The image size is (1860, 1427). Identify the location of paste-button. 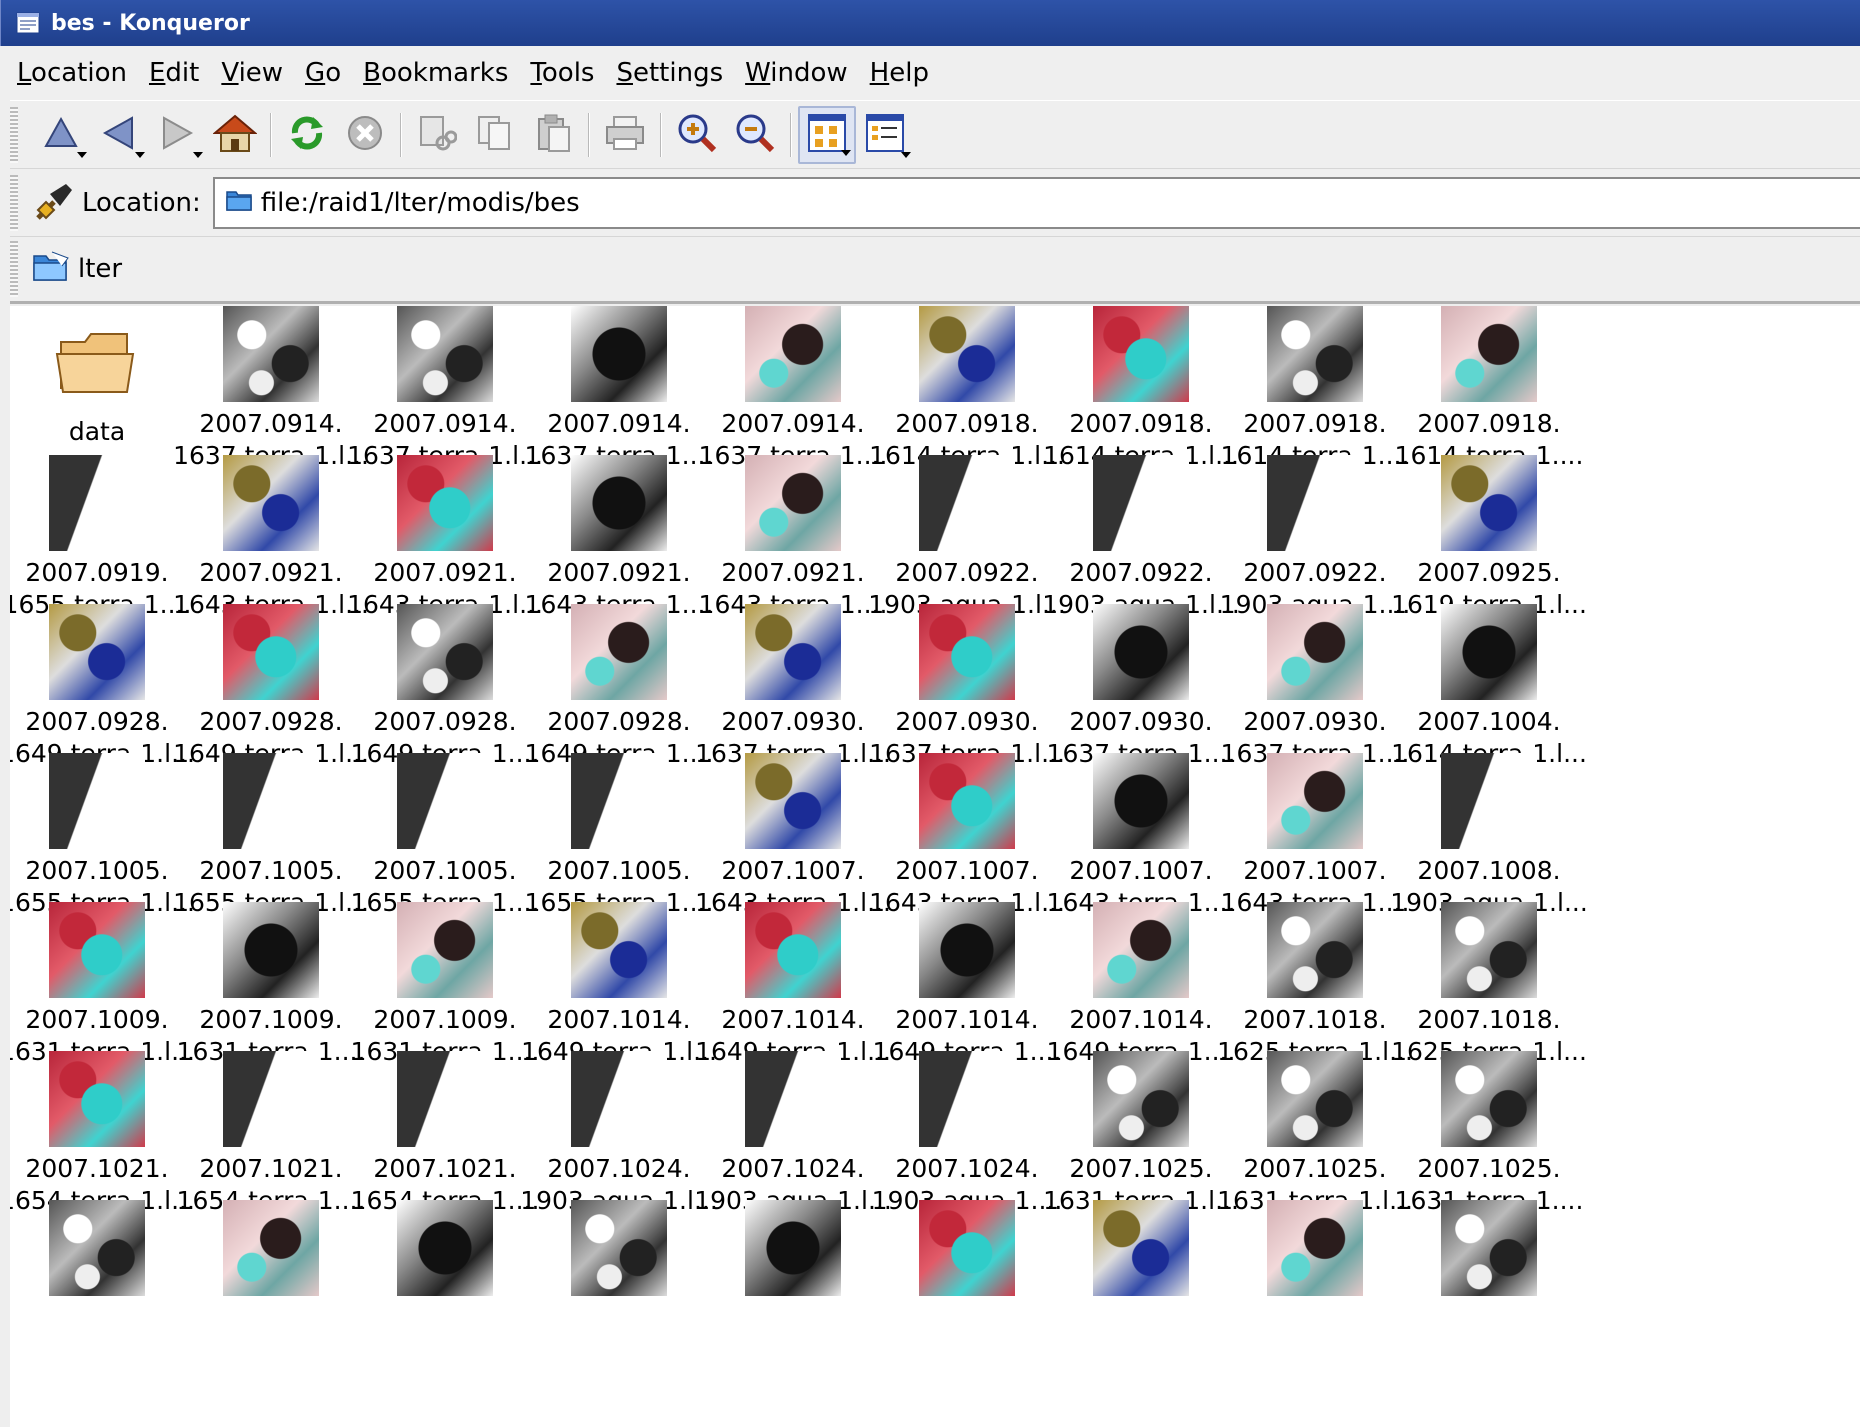
(553, 135).